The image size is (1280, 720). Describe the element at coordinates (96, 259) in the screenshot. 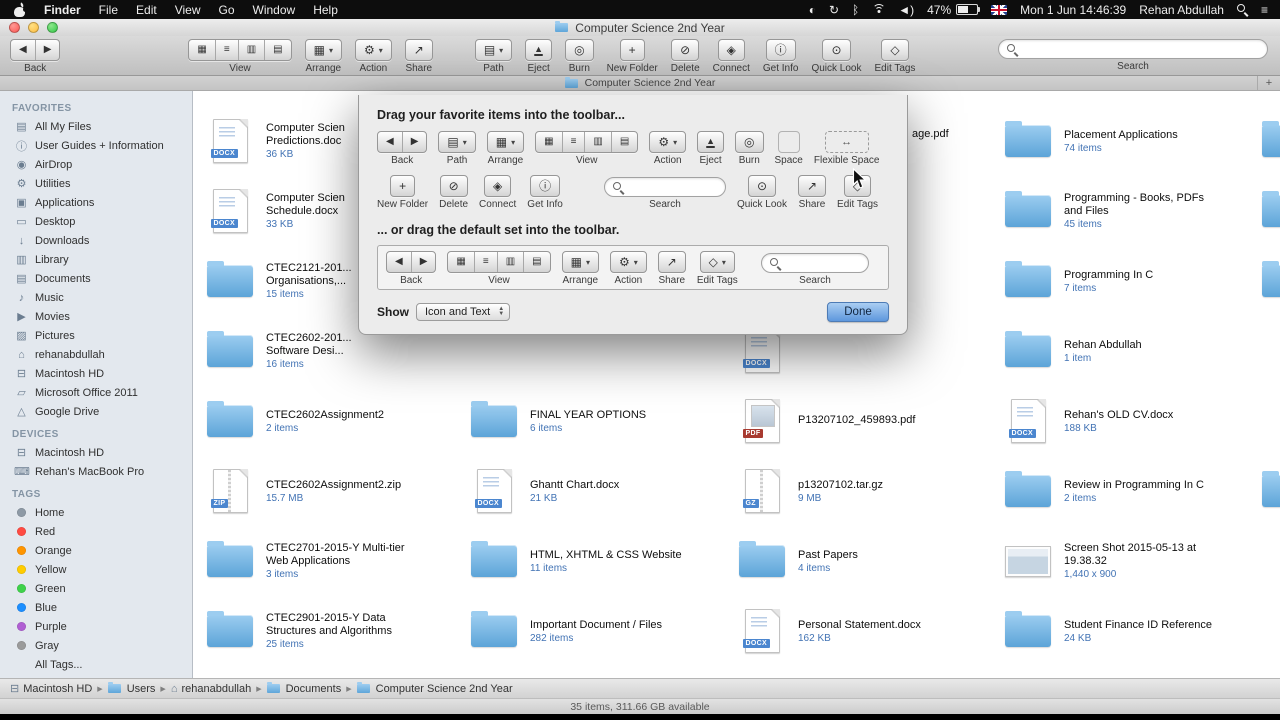

I see `sidebar-item-library: ▥ Library` at that location.